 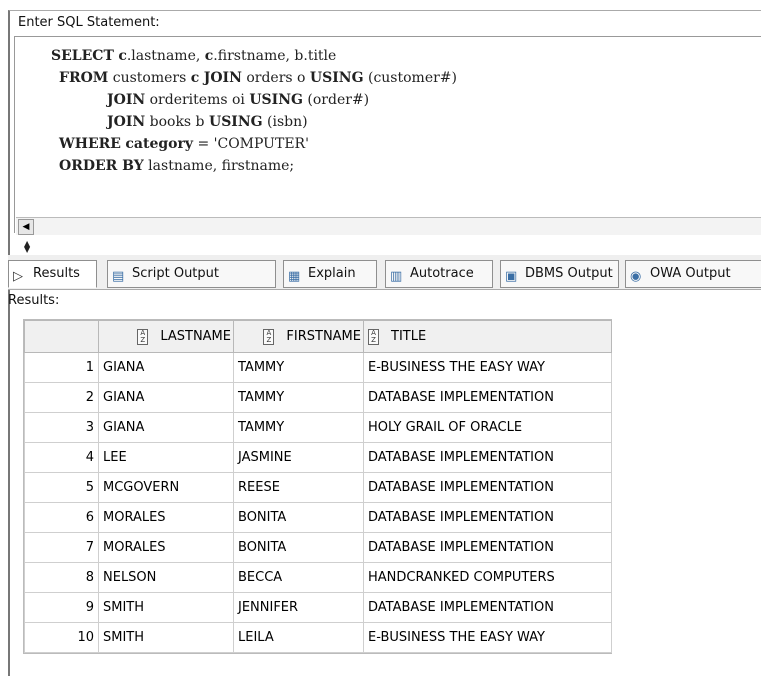 I want to click on column-header-lastname: A Z LASTNAME, so click(x=166, y=336).